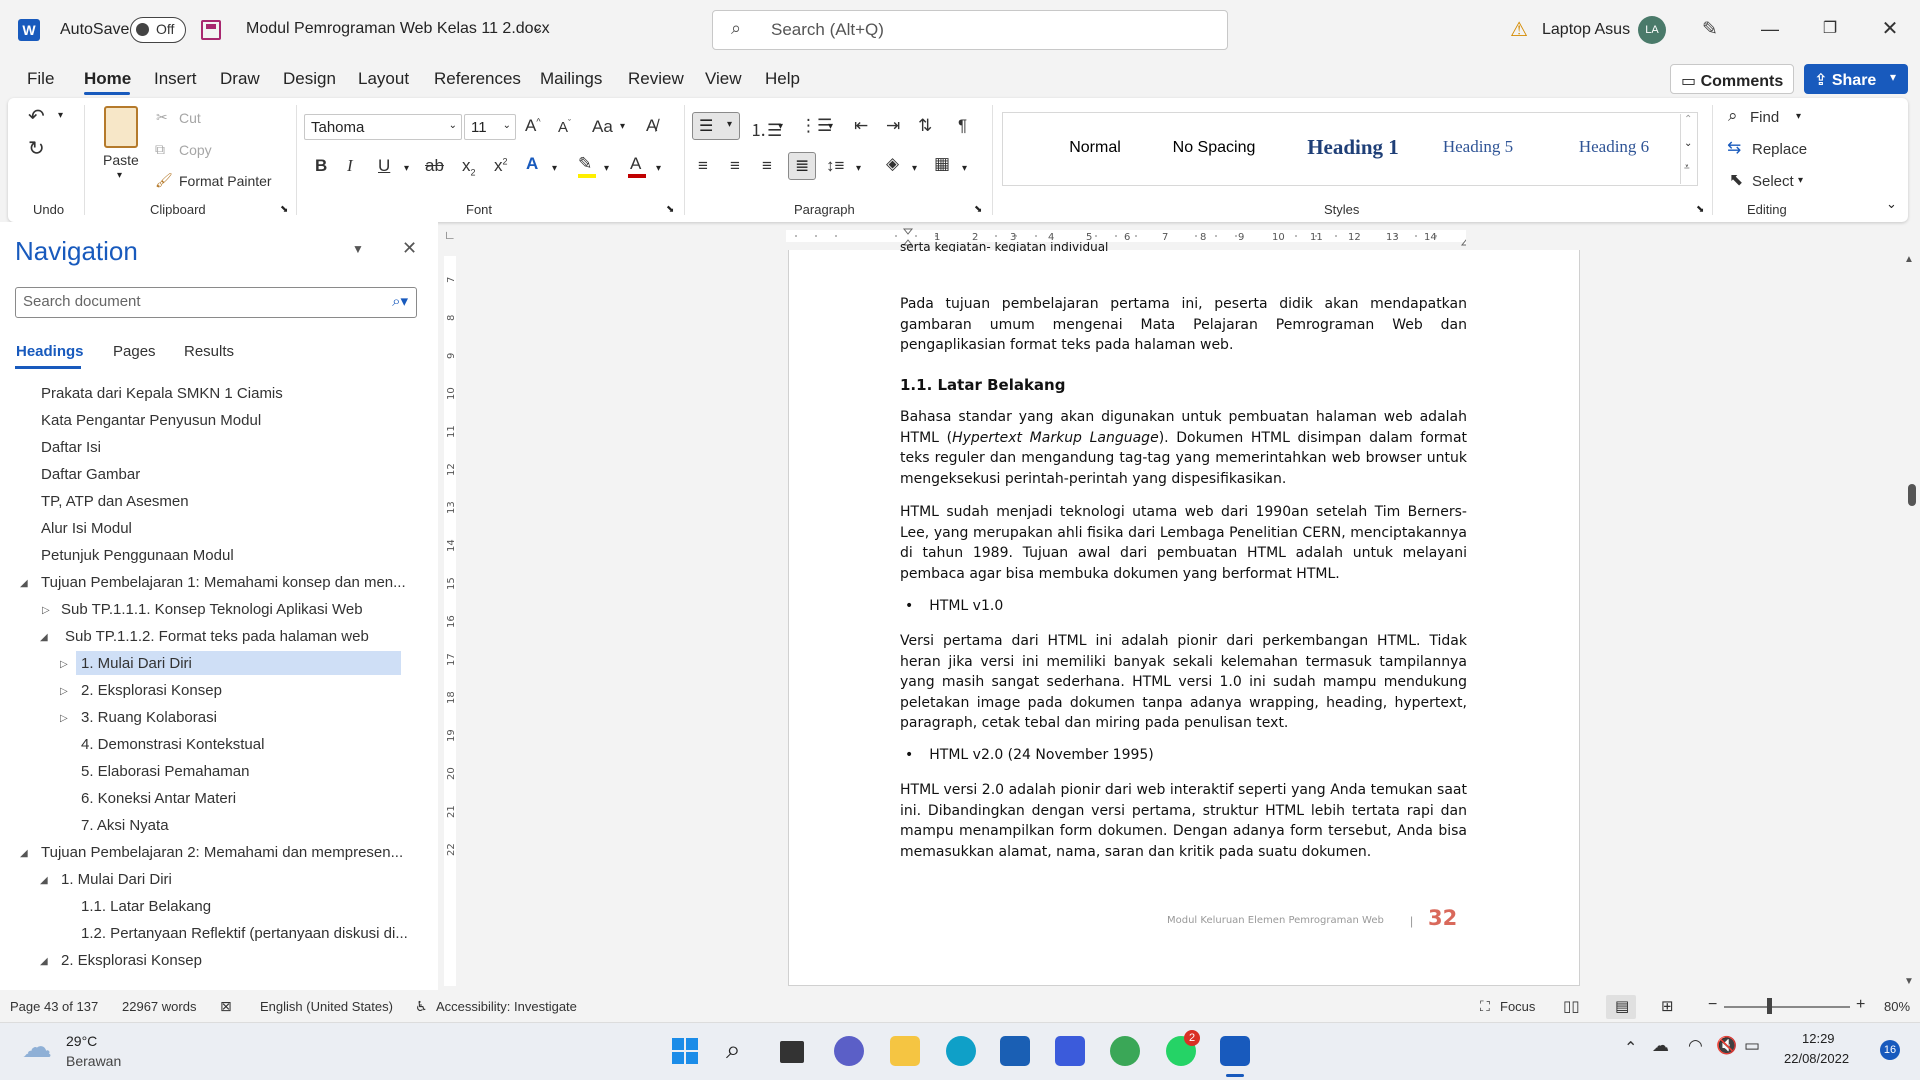 The width and height of the screenshot is (1920, 1080). What do you see at coordinates (136, 663) in the screenshot?
I see `nav-heading-item-selected: 1. Mulai Dari Diri` at bounding box center [136, 663].